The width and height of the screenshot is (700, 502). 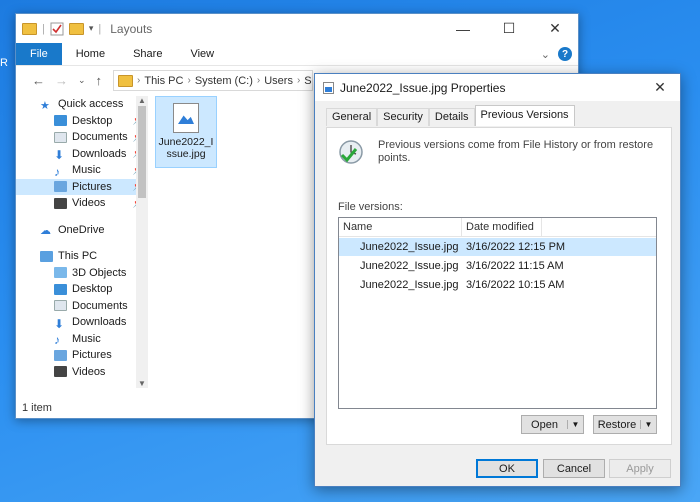 What do you see at coordinates (565, 54) in the screenshot?
I see `help-icon: ?` at bounding box center [565, 54].